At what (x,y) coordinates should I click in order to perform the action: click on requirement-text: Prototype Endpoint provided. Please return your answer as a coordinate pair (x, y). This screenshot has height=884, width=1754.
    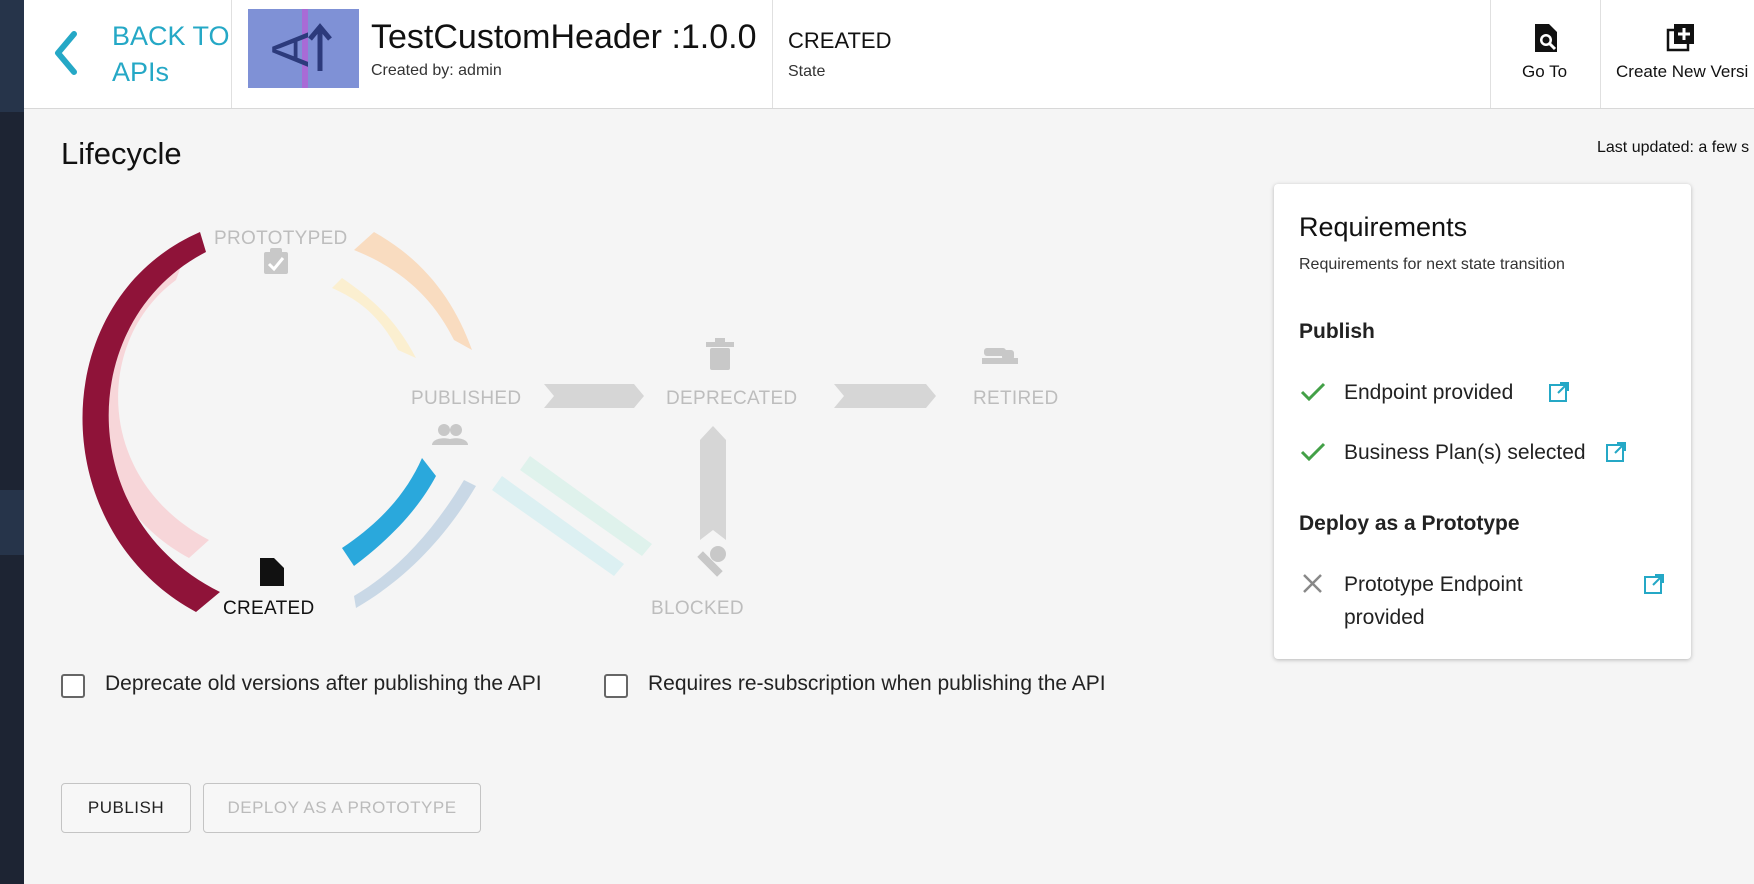
    Looking at the image, I should click on (1433, 601).